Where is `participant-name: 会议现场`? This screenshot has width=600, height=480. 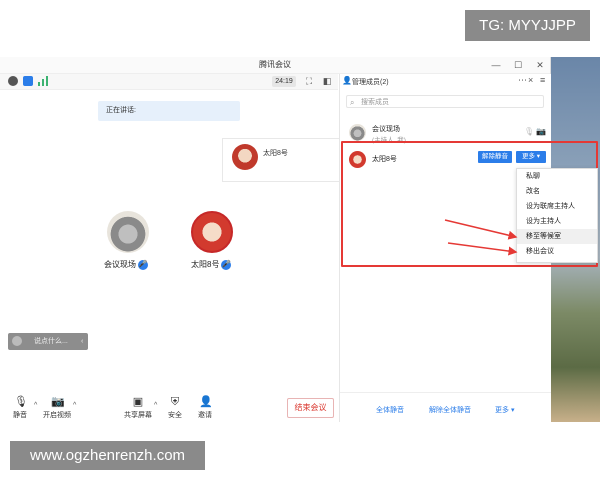 participant-name: 会议现场 is located at coordinates (120, 264).